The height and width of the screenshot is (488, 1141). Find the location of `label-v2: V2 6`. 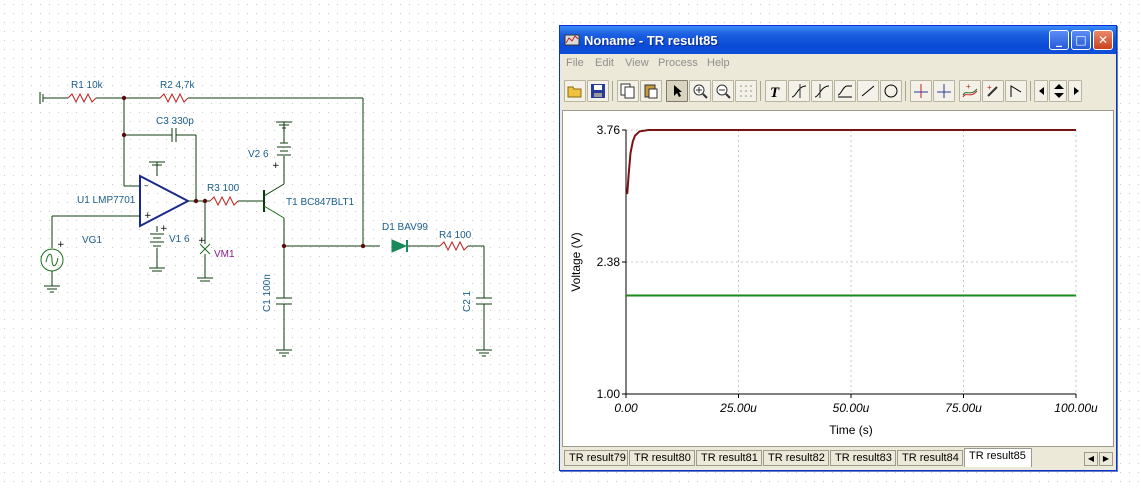

label-v2: V2 6 is located at coordinates (258, 154).